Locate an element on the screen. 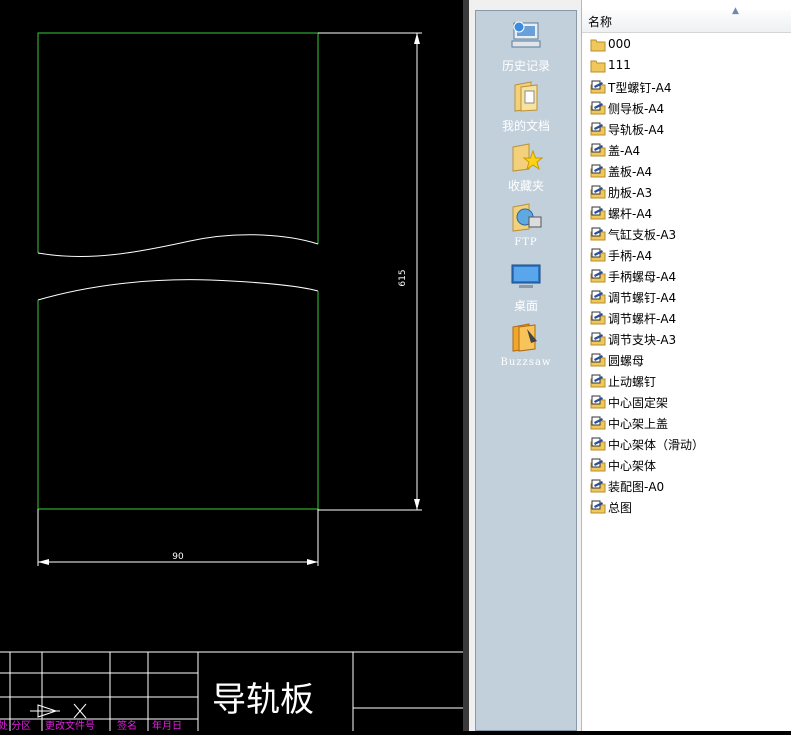 The height and width of the screenshot is (735, 791). column-header-label: 名称 is located at coordinates (600, 22).